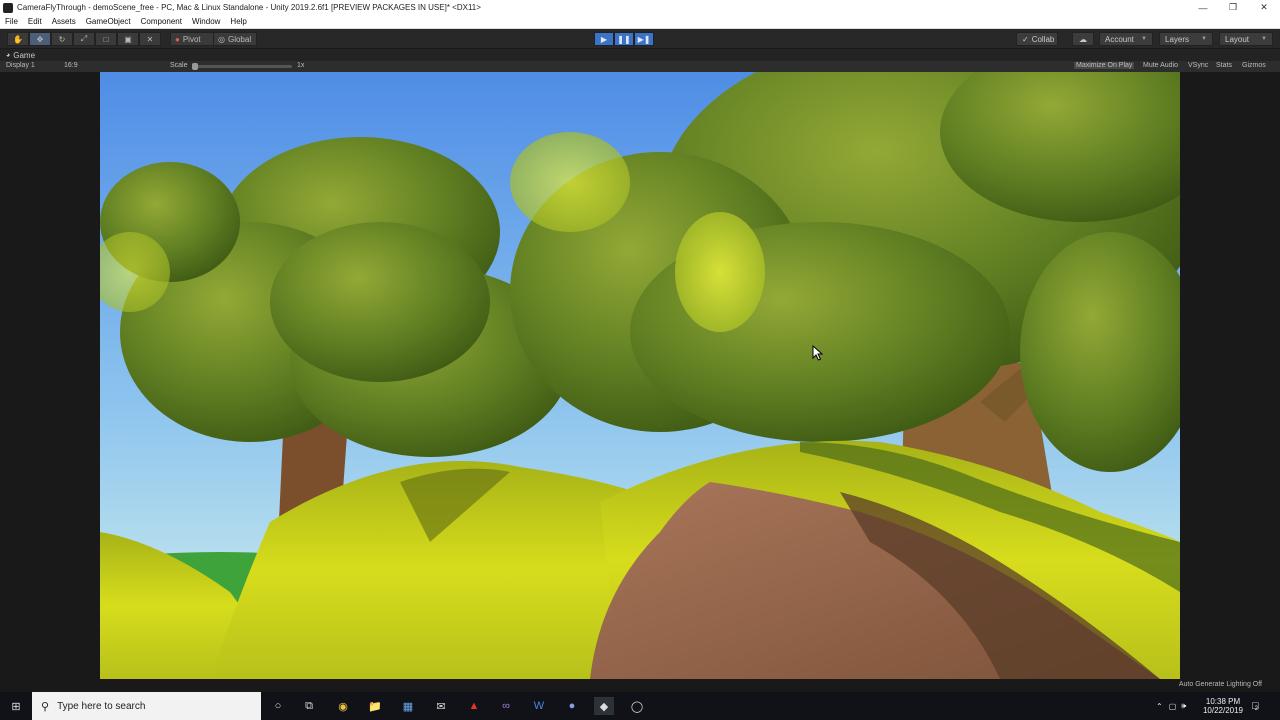  I want to click on pivot-toggle: ● Pivot, so click(192, 39).